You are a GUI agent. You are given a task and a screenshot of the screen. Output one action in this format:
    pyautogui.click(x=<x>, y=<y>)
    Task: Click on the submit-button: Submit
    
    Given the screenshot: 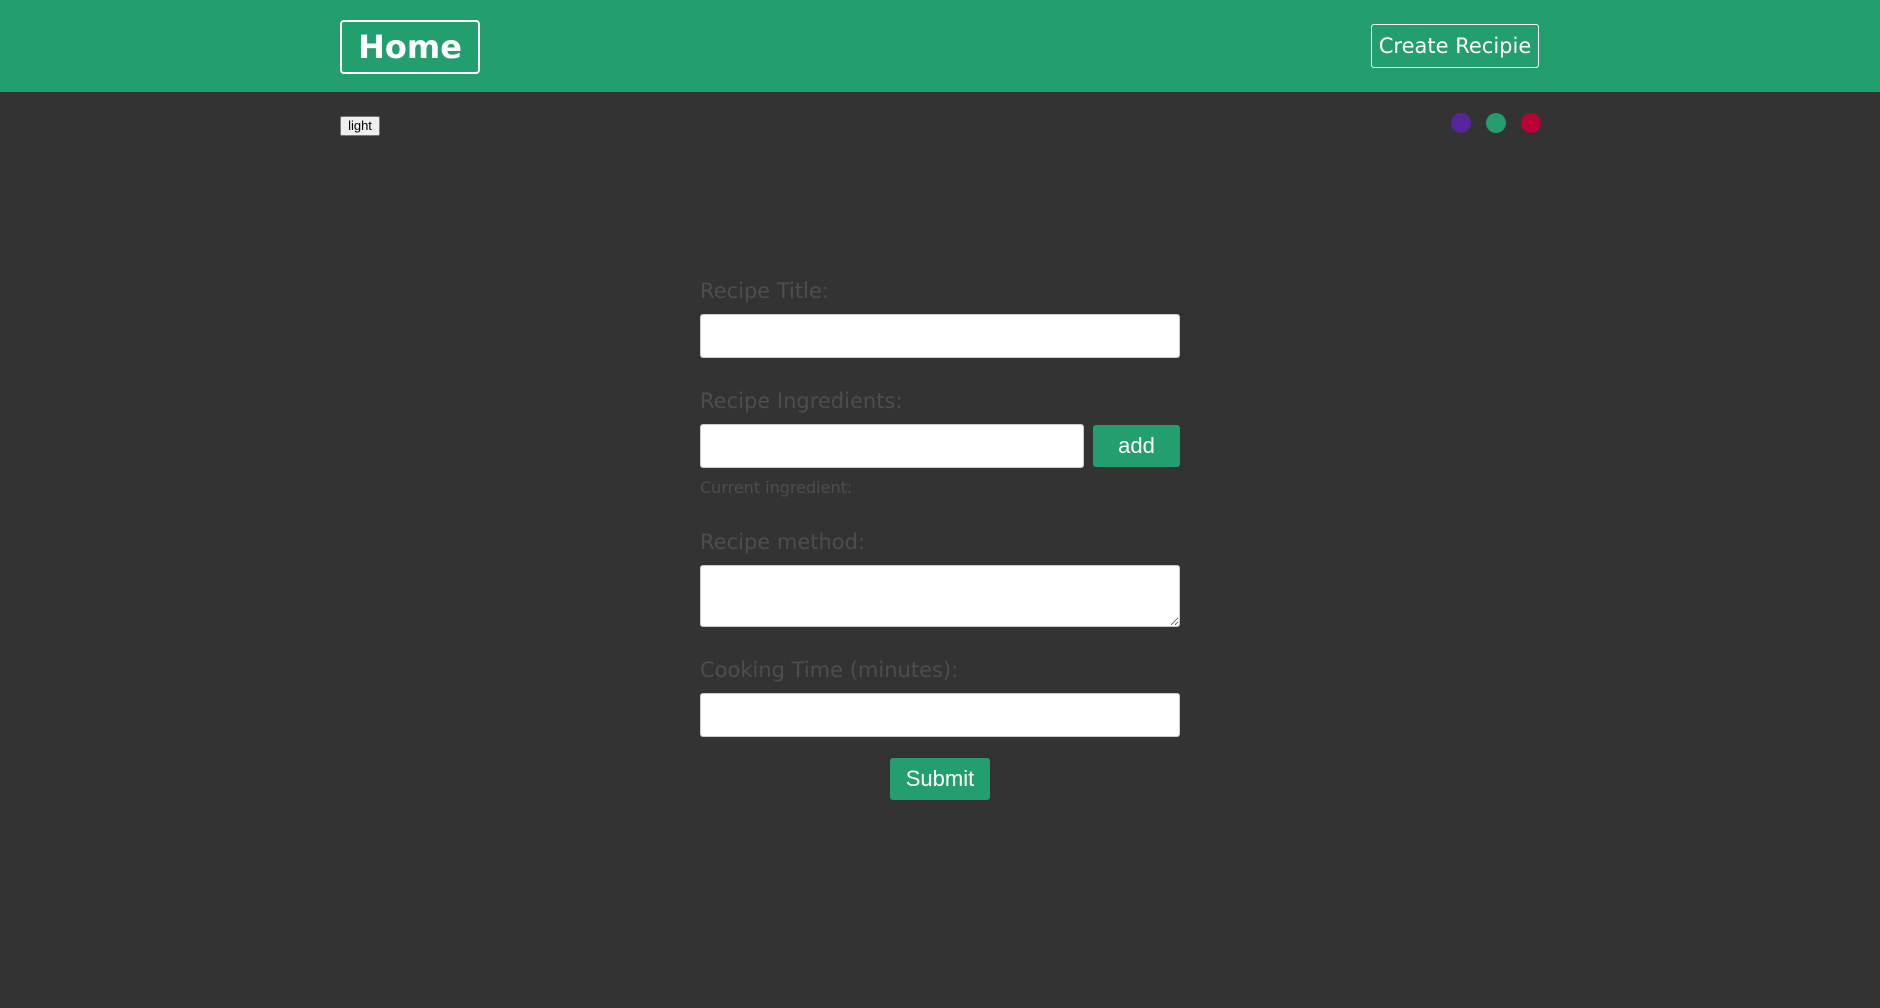 What is the action you would take?
    pyautogui.click(x=940, y=779)
    